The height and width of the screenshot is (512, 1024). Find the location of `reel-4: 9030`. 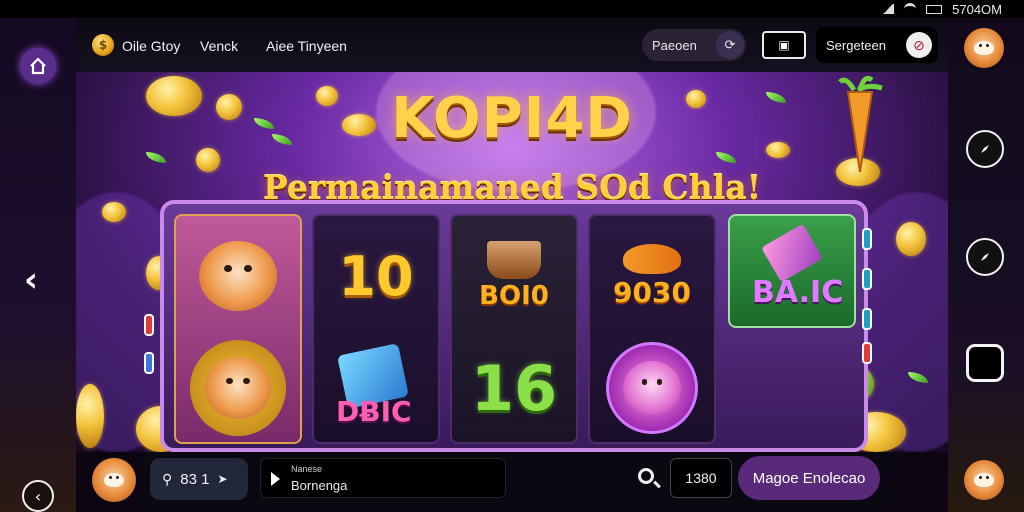

reel-4: 9030 is located at coordinates (652, 329).